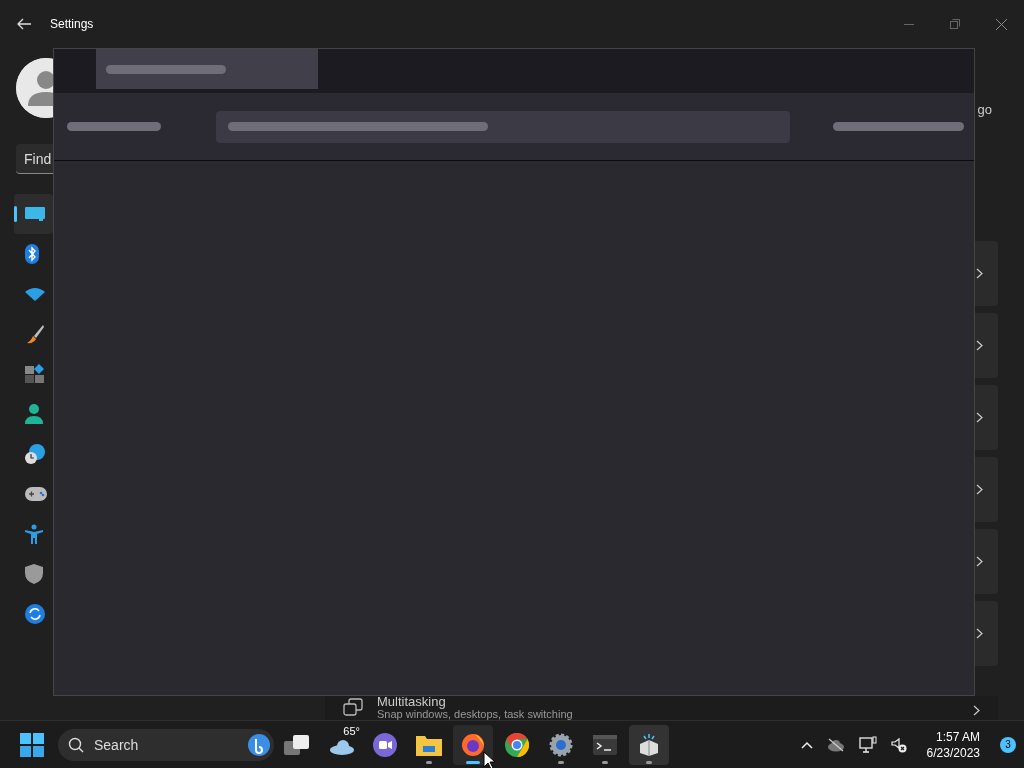 The width and height of the screenshot is (1024, 768). Describe the element at coordinates (72, 24) in the screenshot. I see `window-title: Settings` at that location.